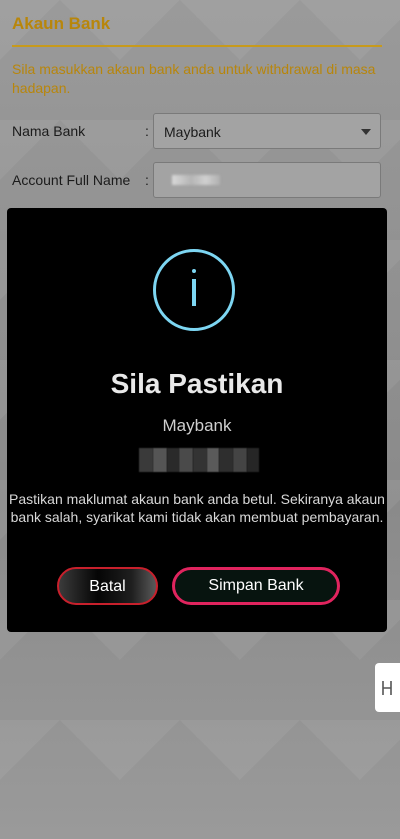 The image size is (400, 839). What do you see at coordinates (197, 425) in the screenshot?
I see `dialog-bank-name: Maybank` at bounding box center [197, 425].